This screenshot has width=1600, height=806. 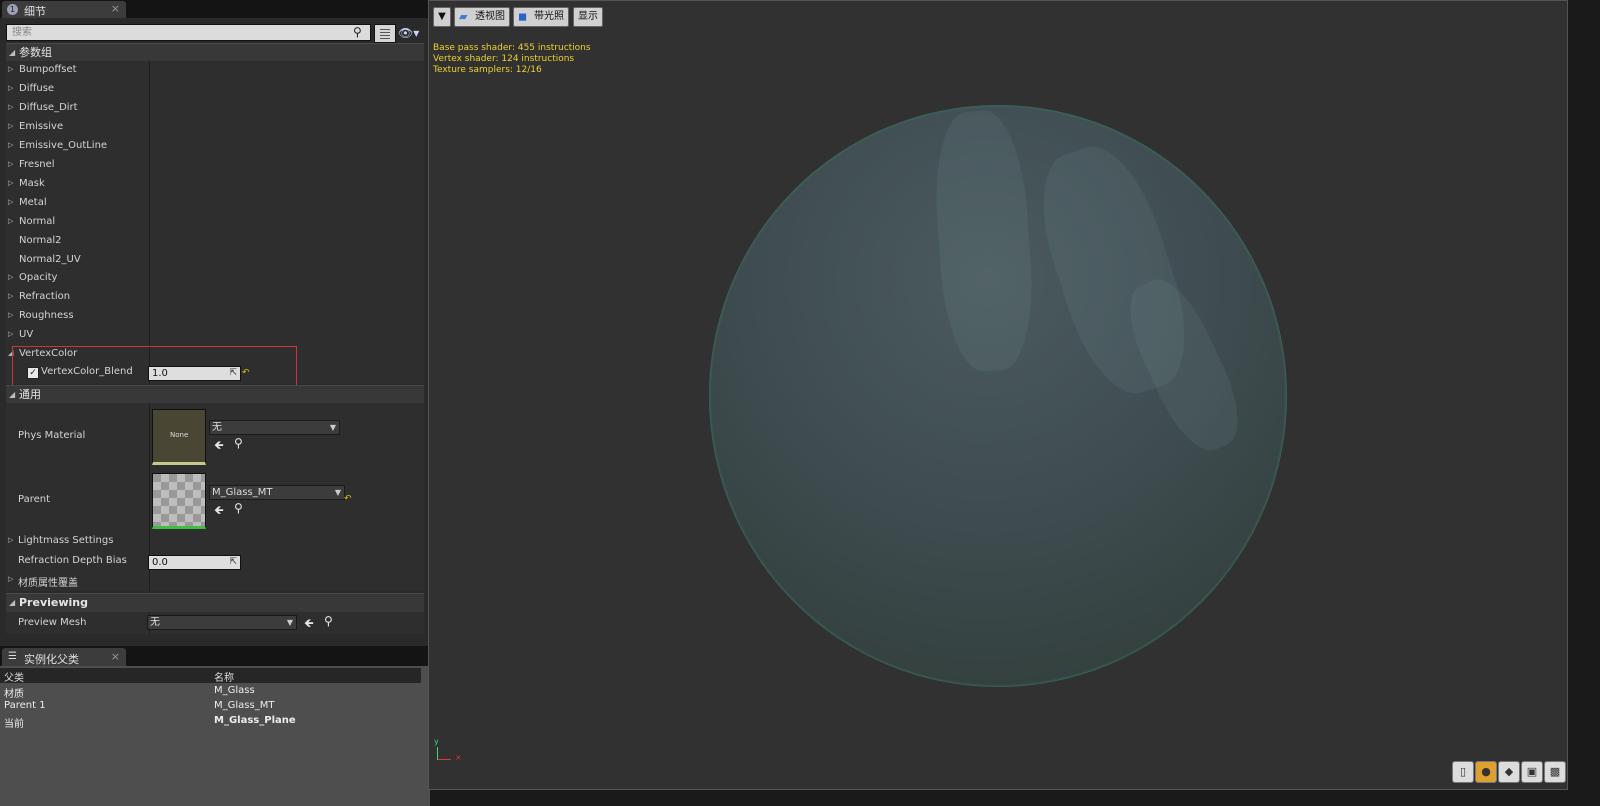 I want to click on stat-vertex-shader: Vertex shader: 124 instructions, so click(x=504, y=59).